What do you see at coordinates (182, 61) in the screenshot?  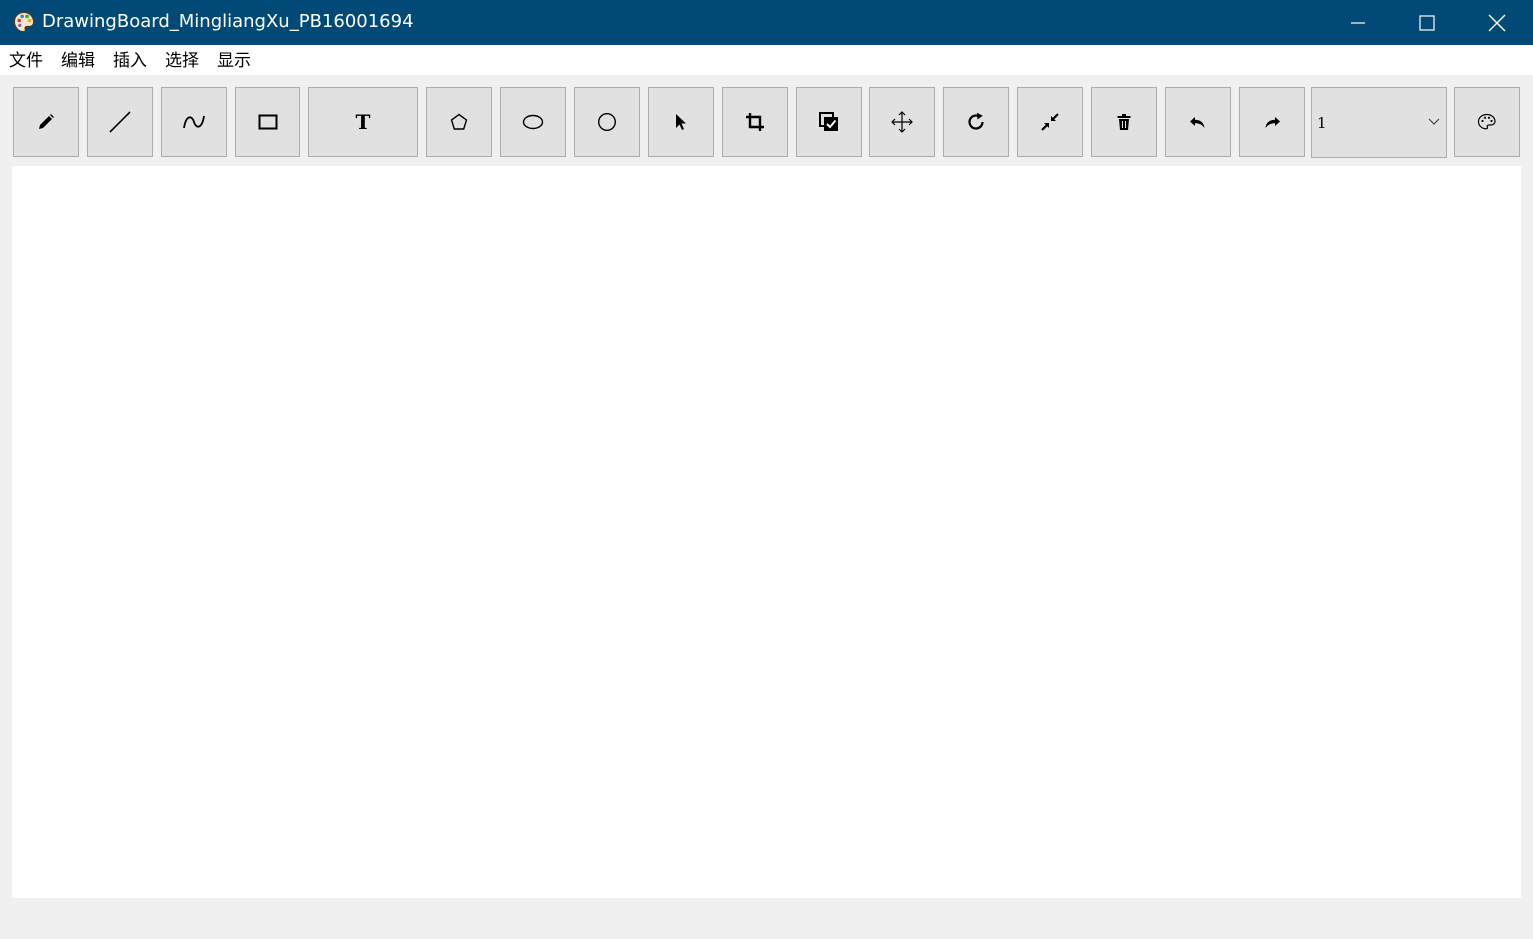 I see `menu-select: 选择` at bounding box center [182, 61].